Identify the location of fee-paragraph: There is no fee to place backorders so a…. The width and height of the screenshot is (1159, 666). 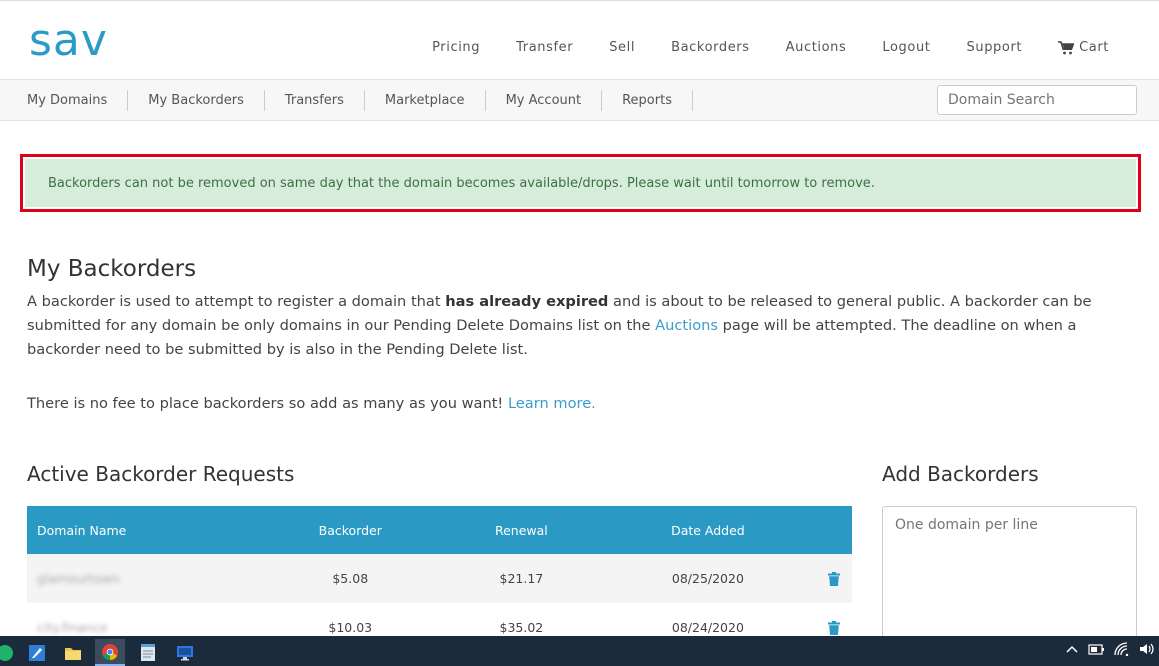
(311, 404).